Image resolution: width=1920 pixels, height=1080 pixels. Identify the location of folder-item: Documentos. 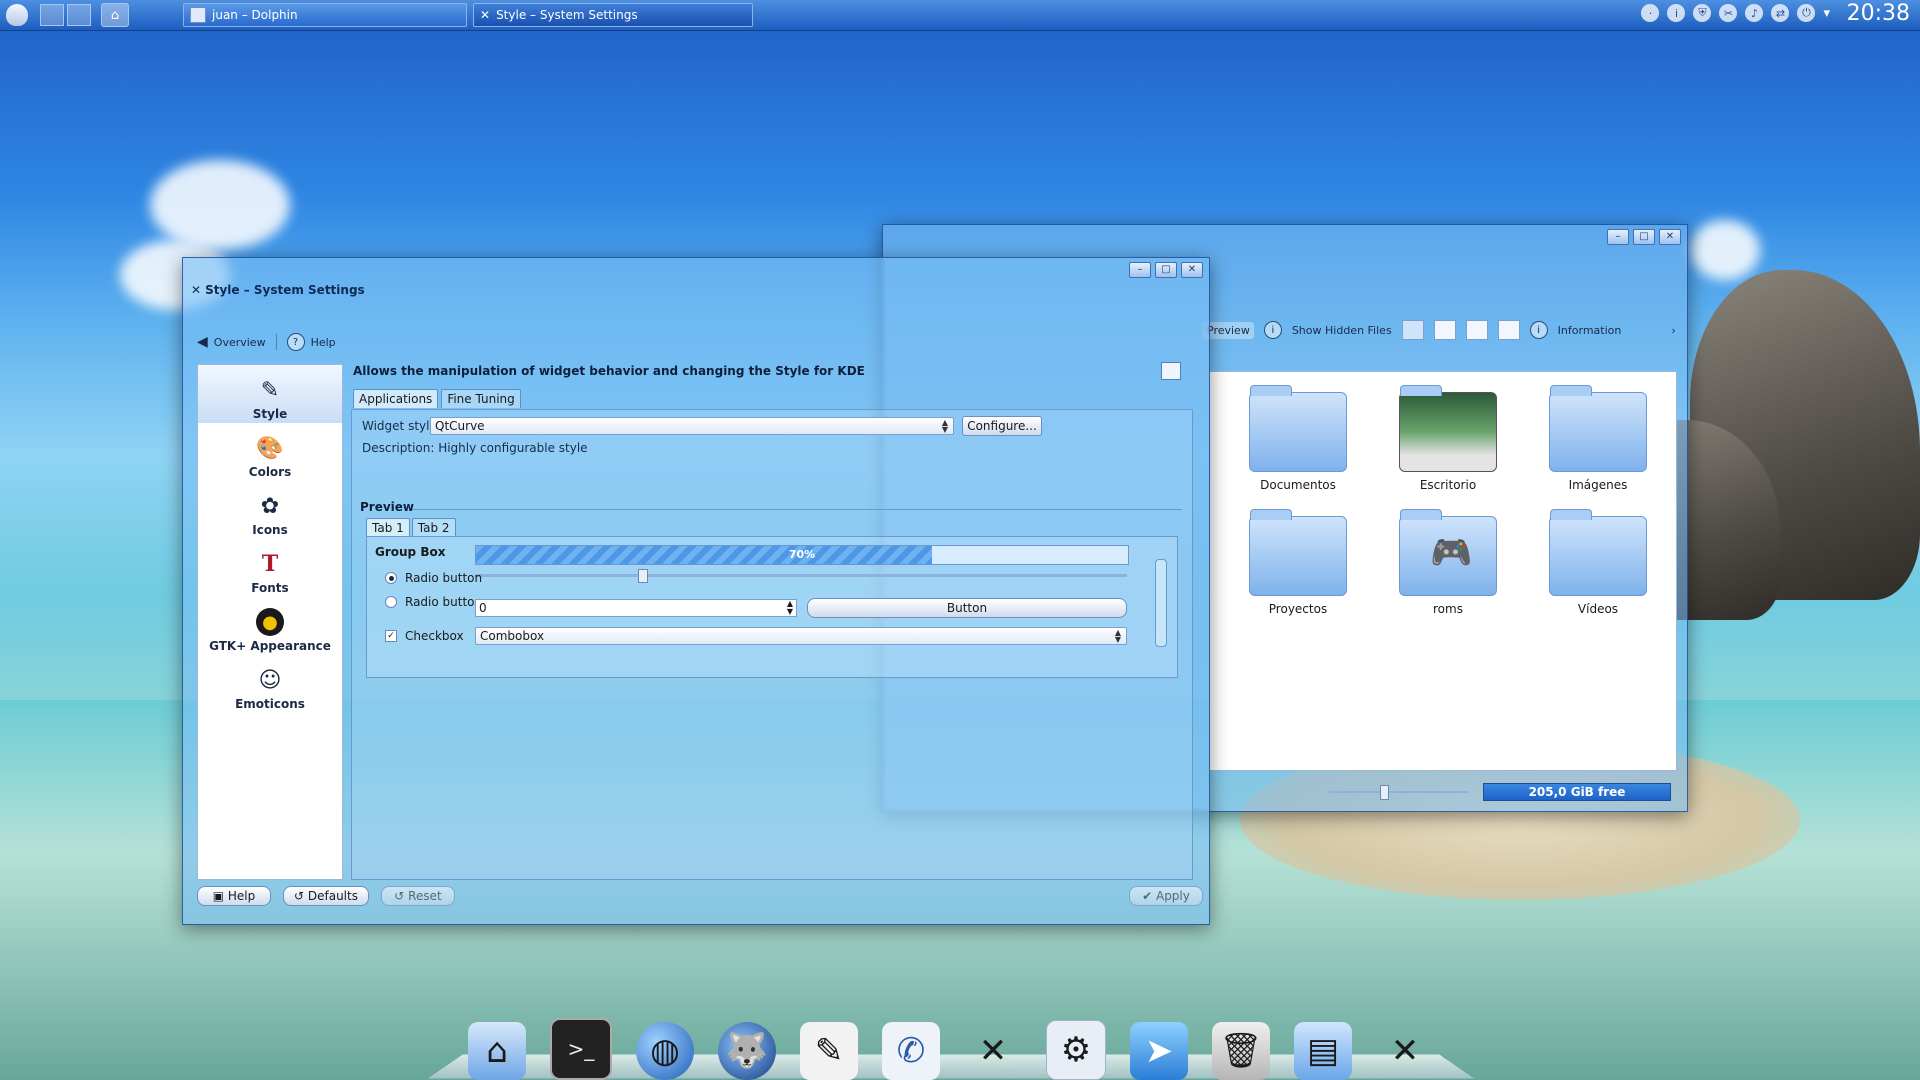
(1298, 438).